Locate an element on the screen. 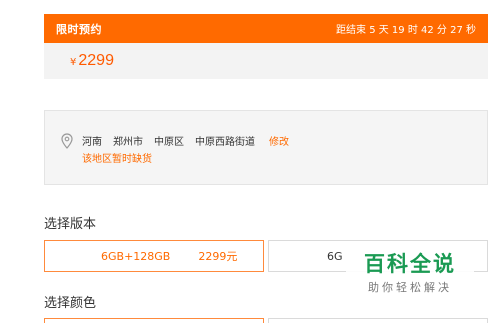 The height and width of the screenshot is (323, 500). version-spec: 6GB+128GB is located at coordinates (136, 256).